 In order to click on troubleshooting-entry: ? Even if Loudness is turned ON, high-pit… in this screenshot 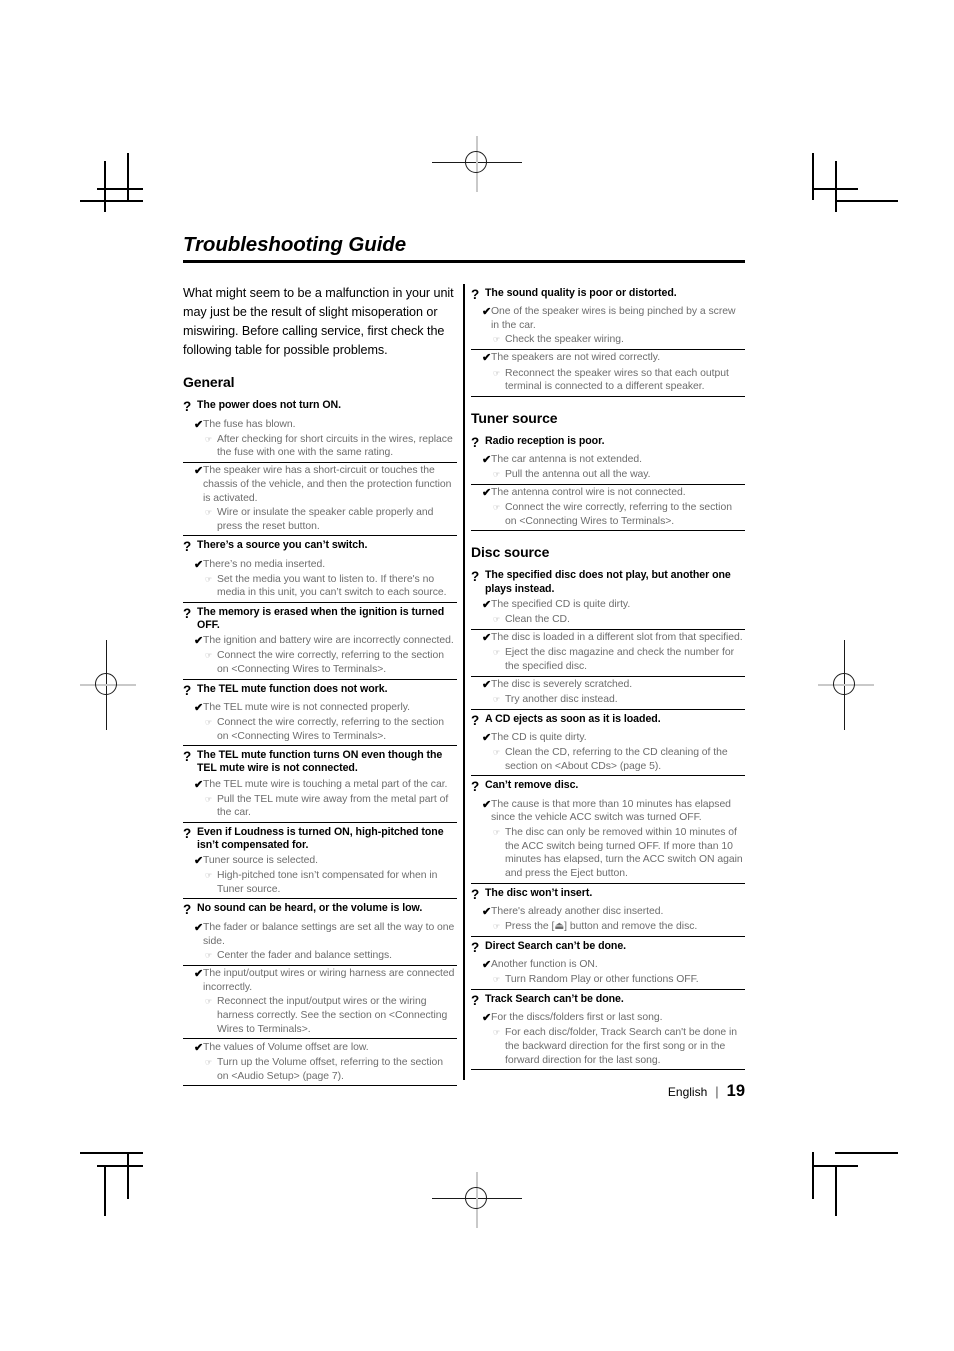, I will do `click(320, 861)`.